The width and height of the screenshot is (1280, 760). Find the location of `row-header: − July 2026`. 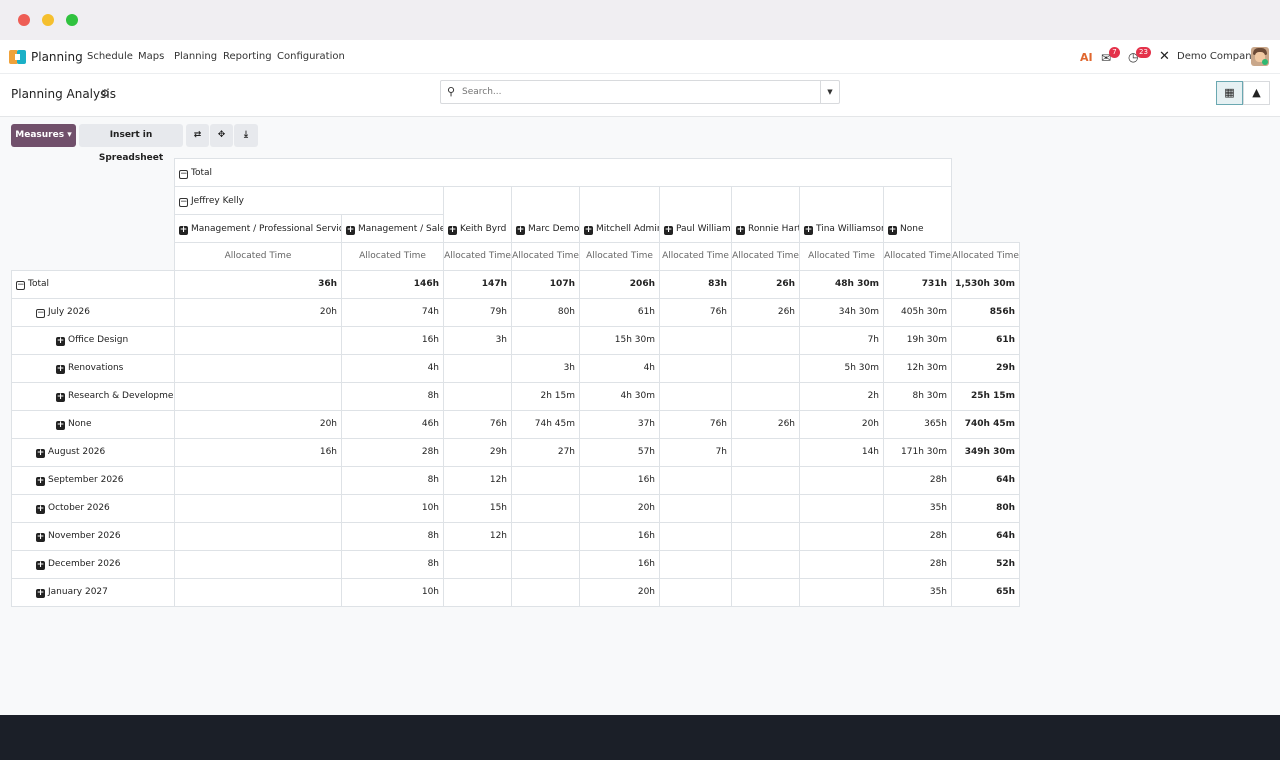

row-header: − July 2026 is located at coordinates (93, 312).